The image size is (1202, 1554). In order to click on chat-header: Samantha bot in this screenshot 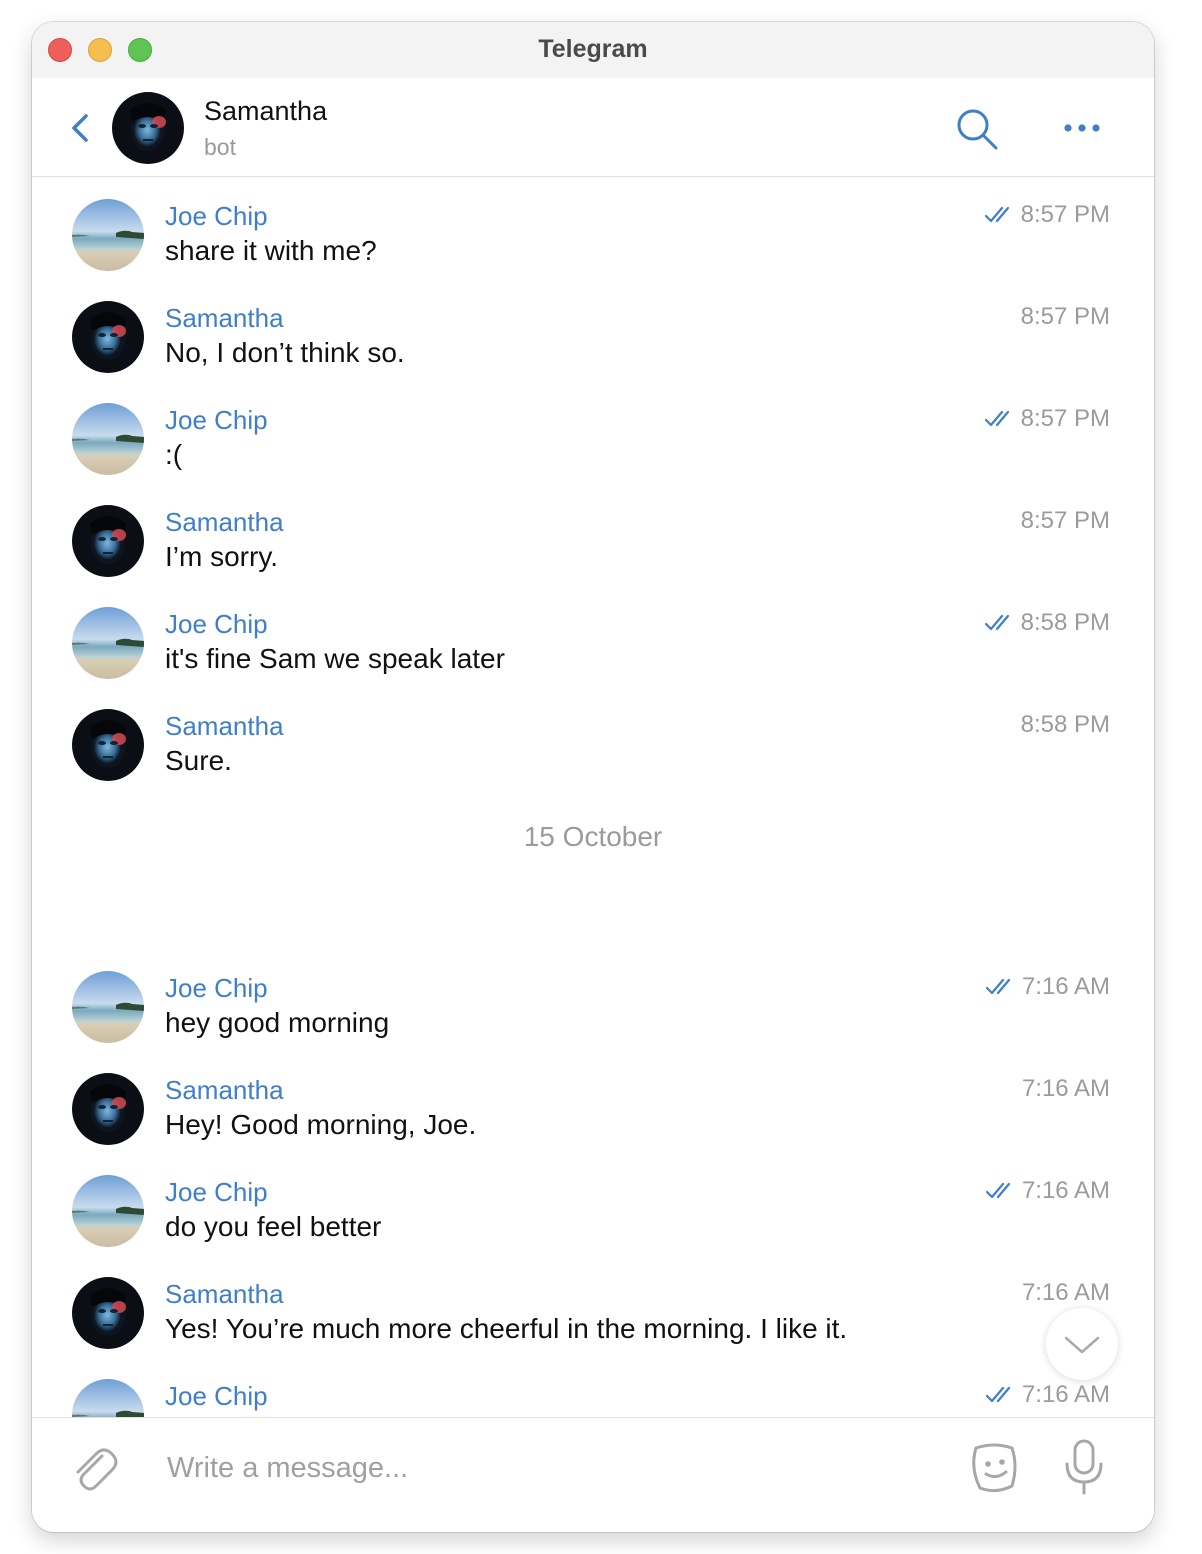, I will do `click(593, 127)`.